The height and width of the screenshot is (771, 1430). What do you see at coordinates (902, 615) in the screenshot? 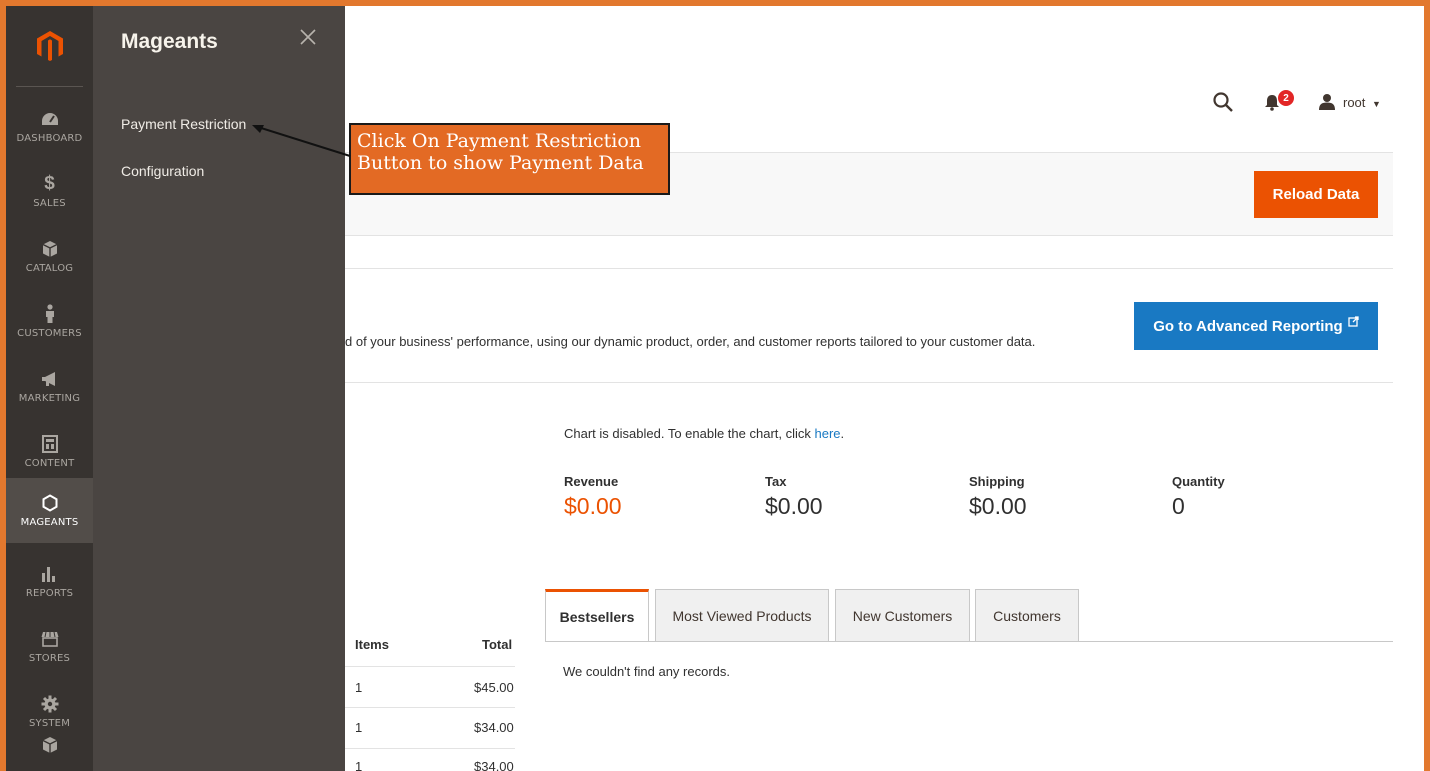
I see `tab-new-customers: New Customers` at bounding box center [902, 615].